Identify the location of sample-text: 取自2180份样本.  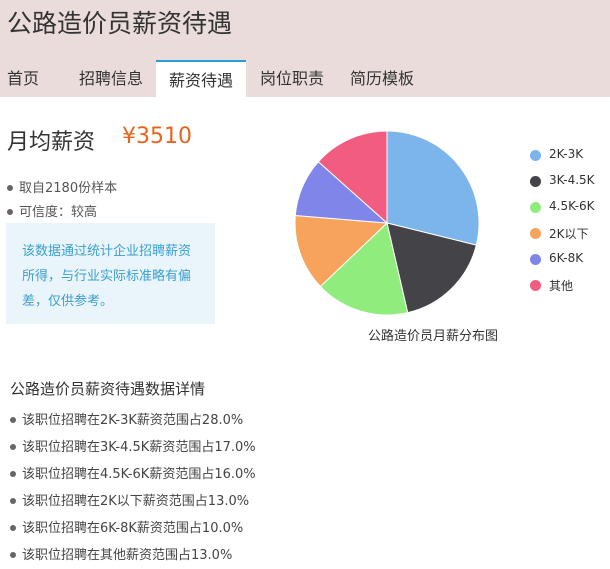
(68, 188).